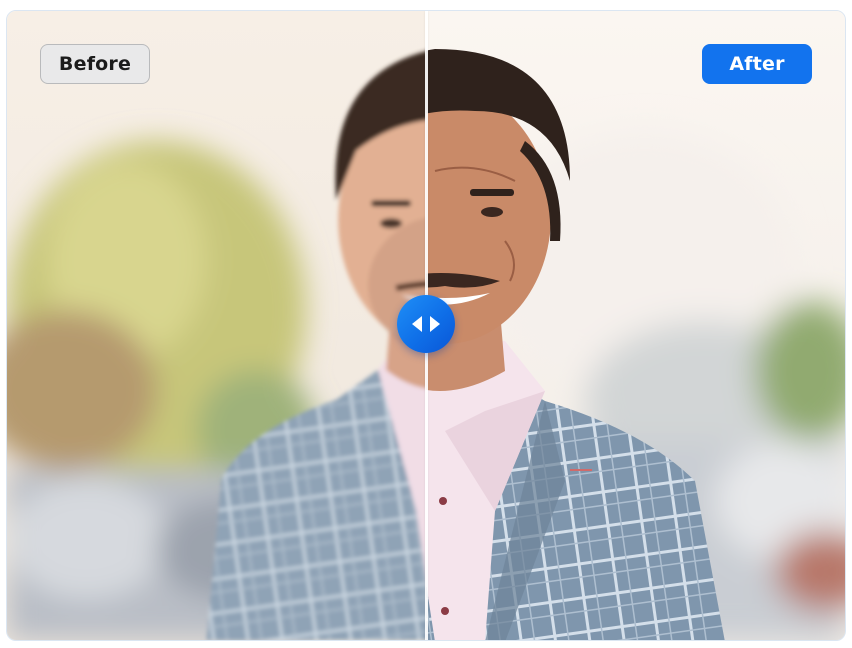 The width and height of the screenshot is (852, 648). What do you see at coordinates (417, 324) in the screenshot?
I see `arrow-left-icon` at bounding box center [417, 324].